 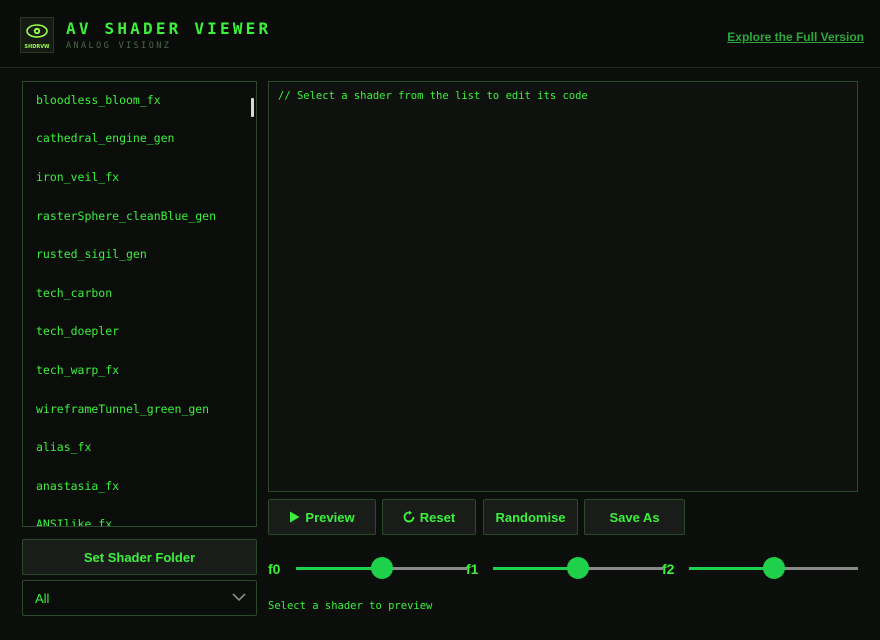 What do you see at coordinates (409, 517) in the screenshot?
I see `reset-icon` at bounding box center [409, 517].